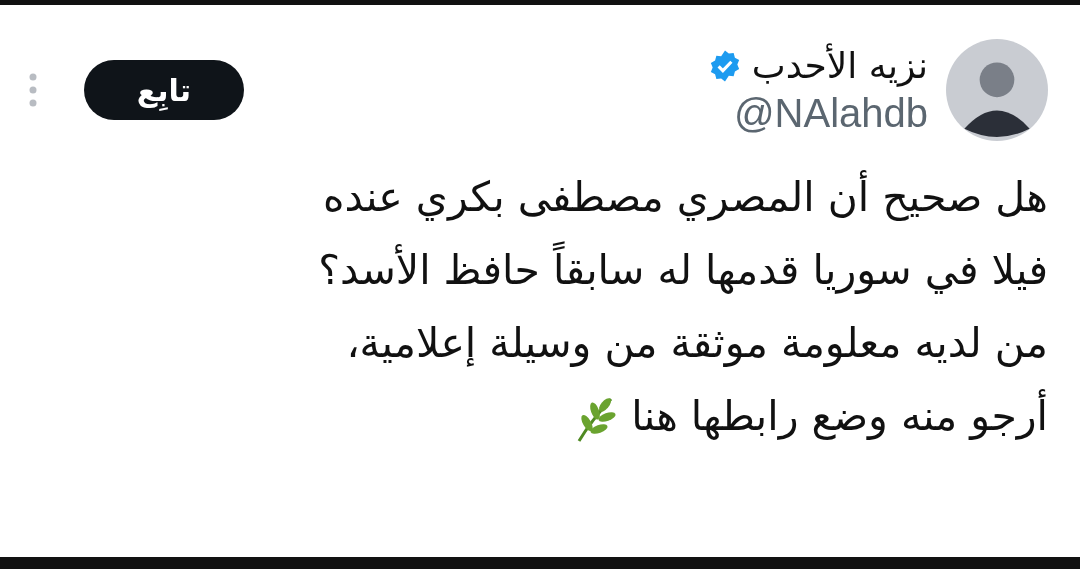 This screenshot has height=569, width=1080. I want to click on author-handle: @NAlahdb, so click(595, 114).